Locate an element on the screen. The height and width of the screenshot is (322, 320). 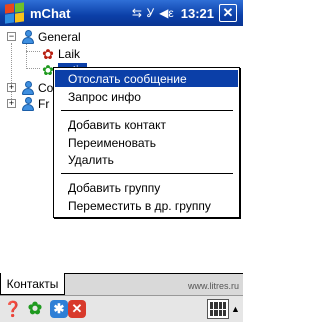
system-tray: ⇆ Ỿ ◀ε 13:21 ✕ is located at coordinates (187, 13).